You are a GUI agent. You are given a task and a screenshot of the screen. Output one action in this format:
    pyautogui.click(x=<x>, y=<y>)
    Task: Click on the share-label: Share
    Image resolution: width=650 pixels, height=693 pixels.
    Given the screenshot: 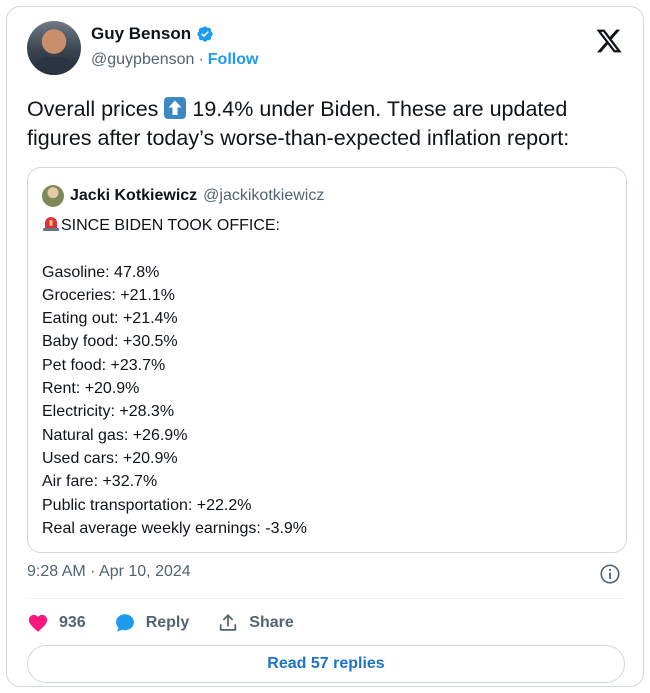 What is the action you would take?
    pyautogui.click(x=271, y=622)
    